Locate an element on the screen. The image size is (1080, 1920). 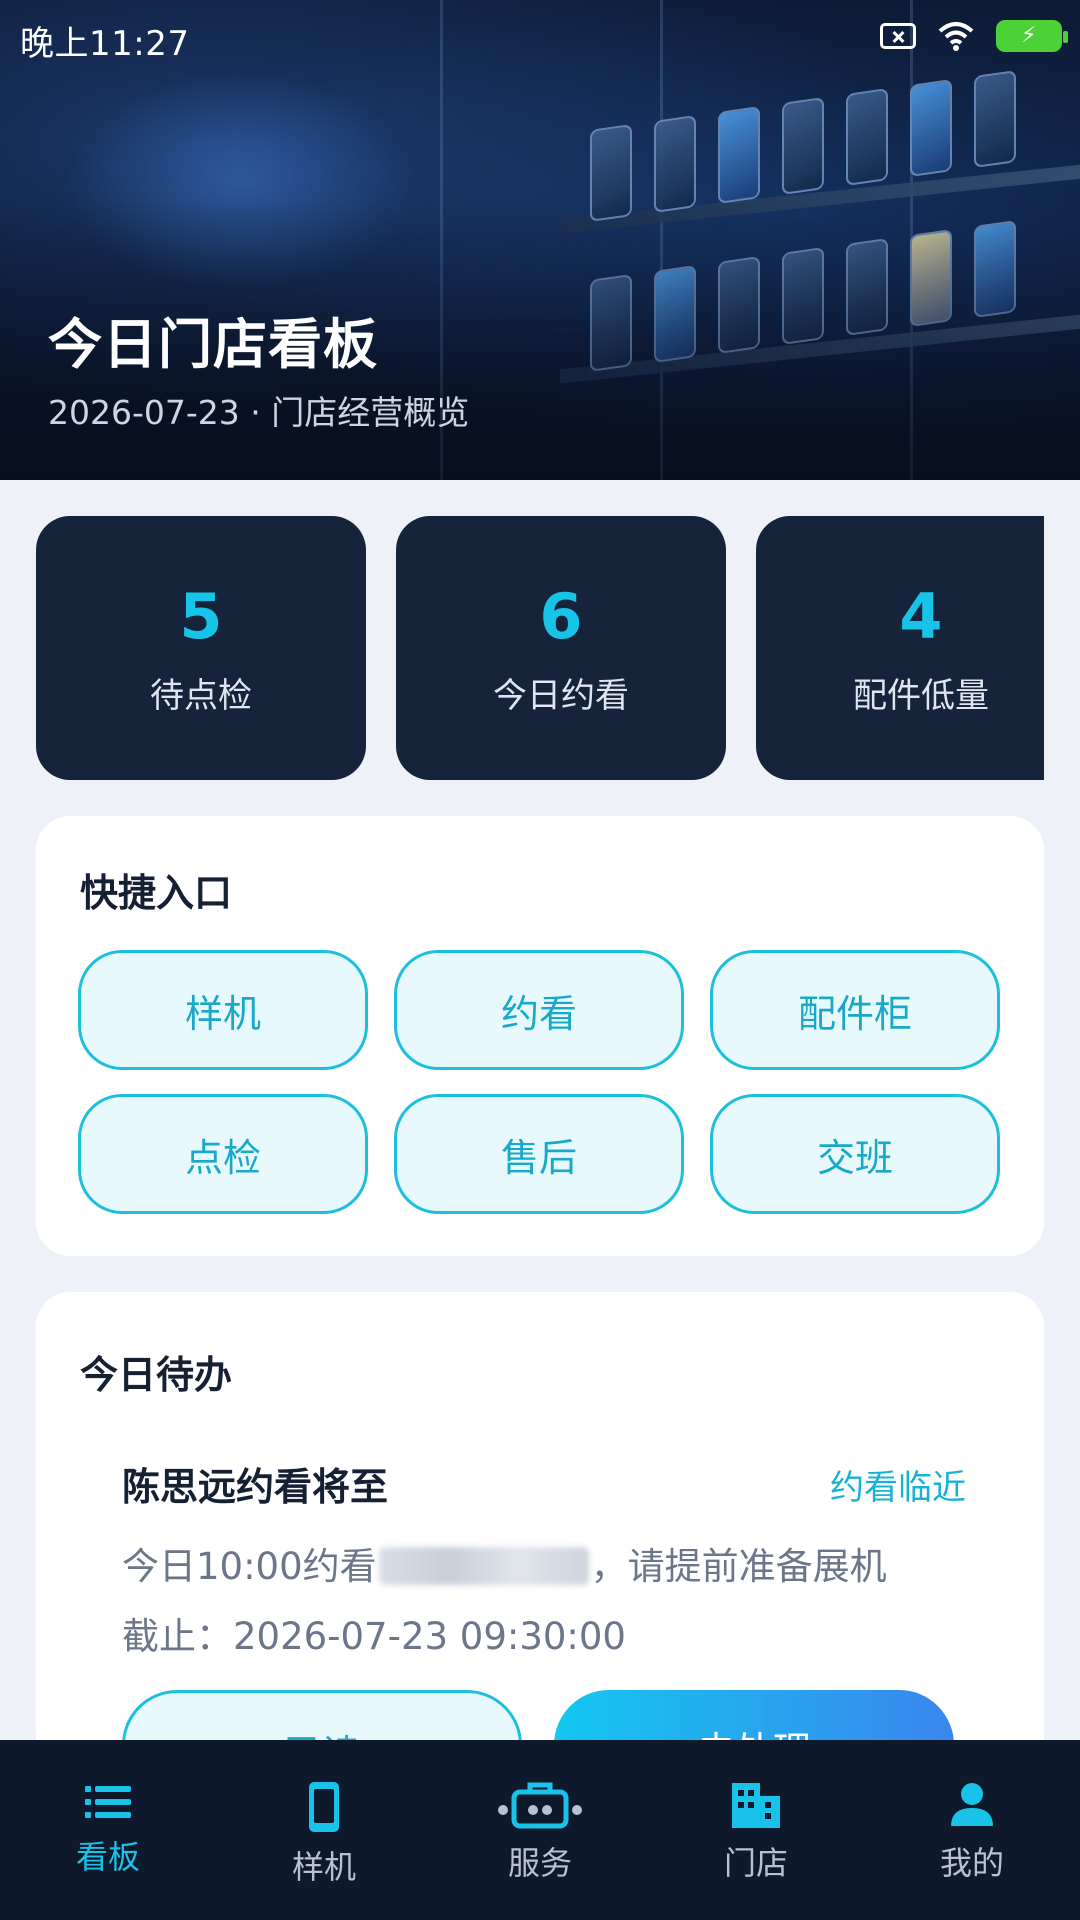
battery-charging-icon: ⚡ is located at coordinates (1032, 36).